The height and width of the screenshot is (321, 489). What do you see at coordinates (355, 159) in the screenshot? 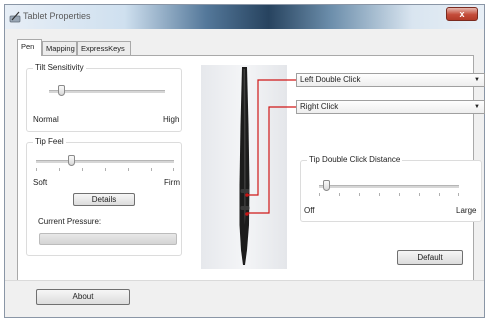
I see `tip-double-click-title: Tip Double Click Distance` at bounding box center [355, 159].